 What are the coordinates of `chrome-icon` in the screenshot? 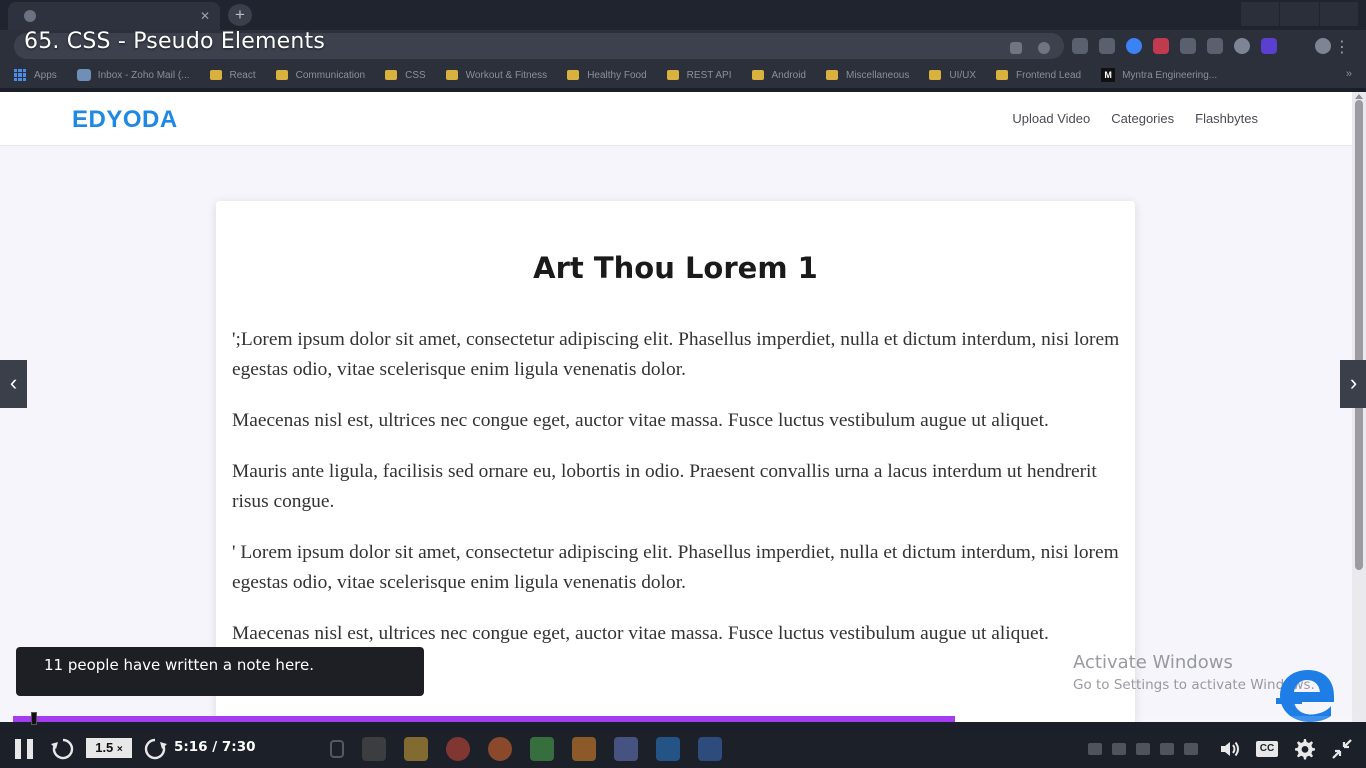 It's located at (458, 749).